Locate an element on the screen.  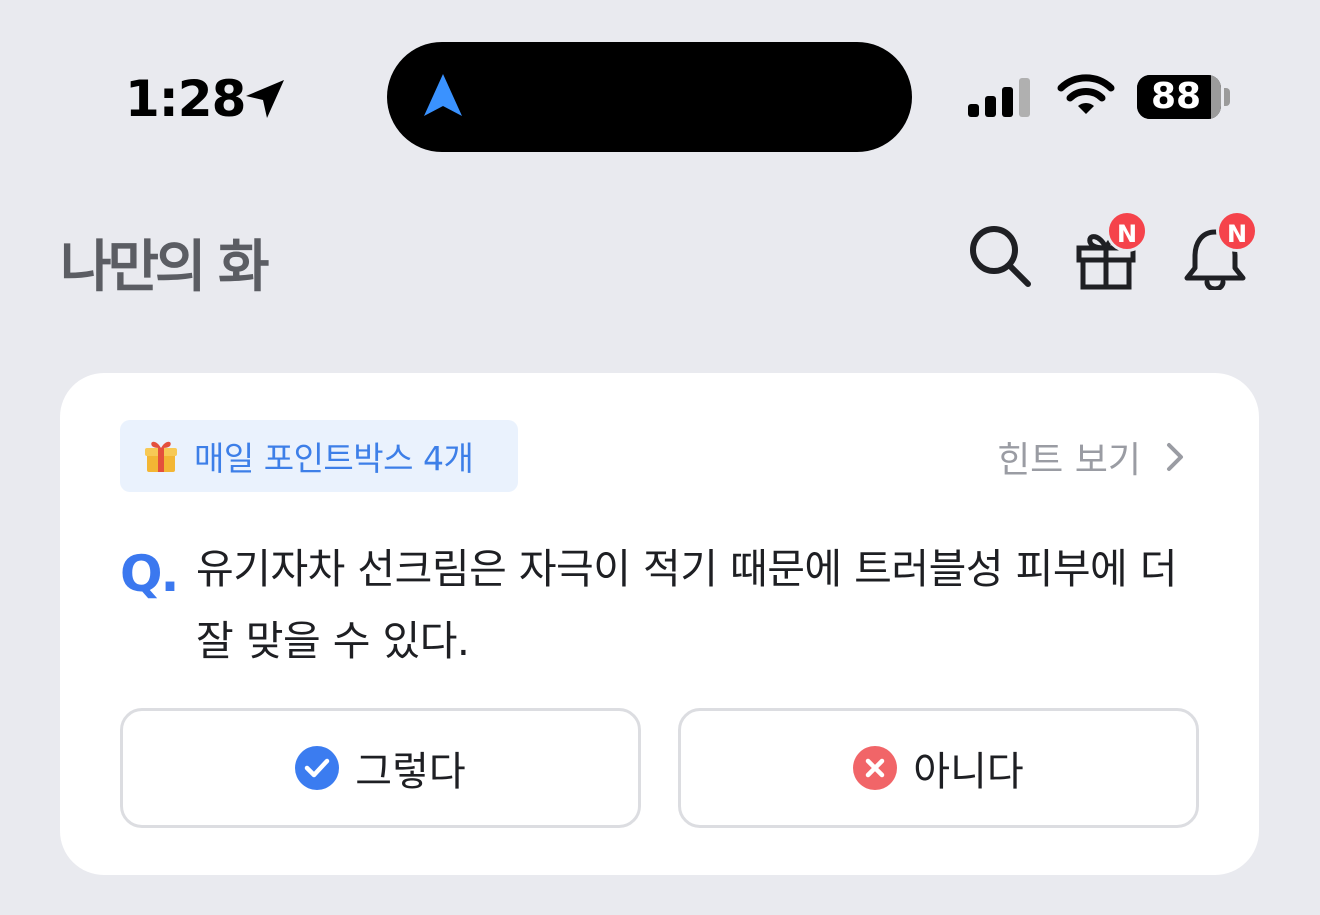
answer-no-label: 아니다 is located at coordinates (968, 772).